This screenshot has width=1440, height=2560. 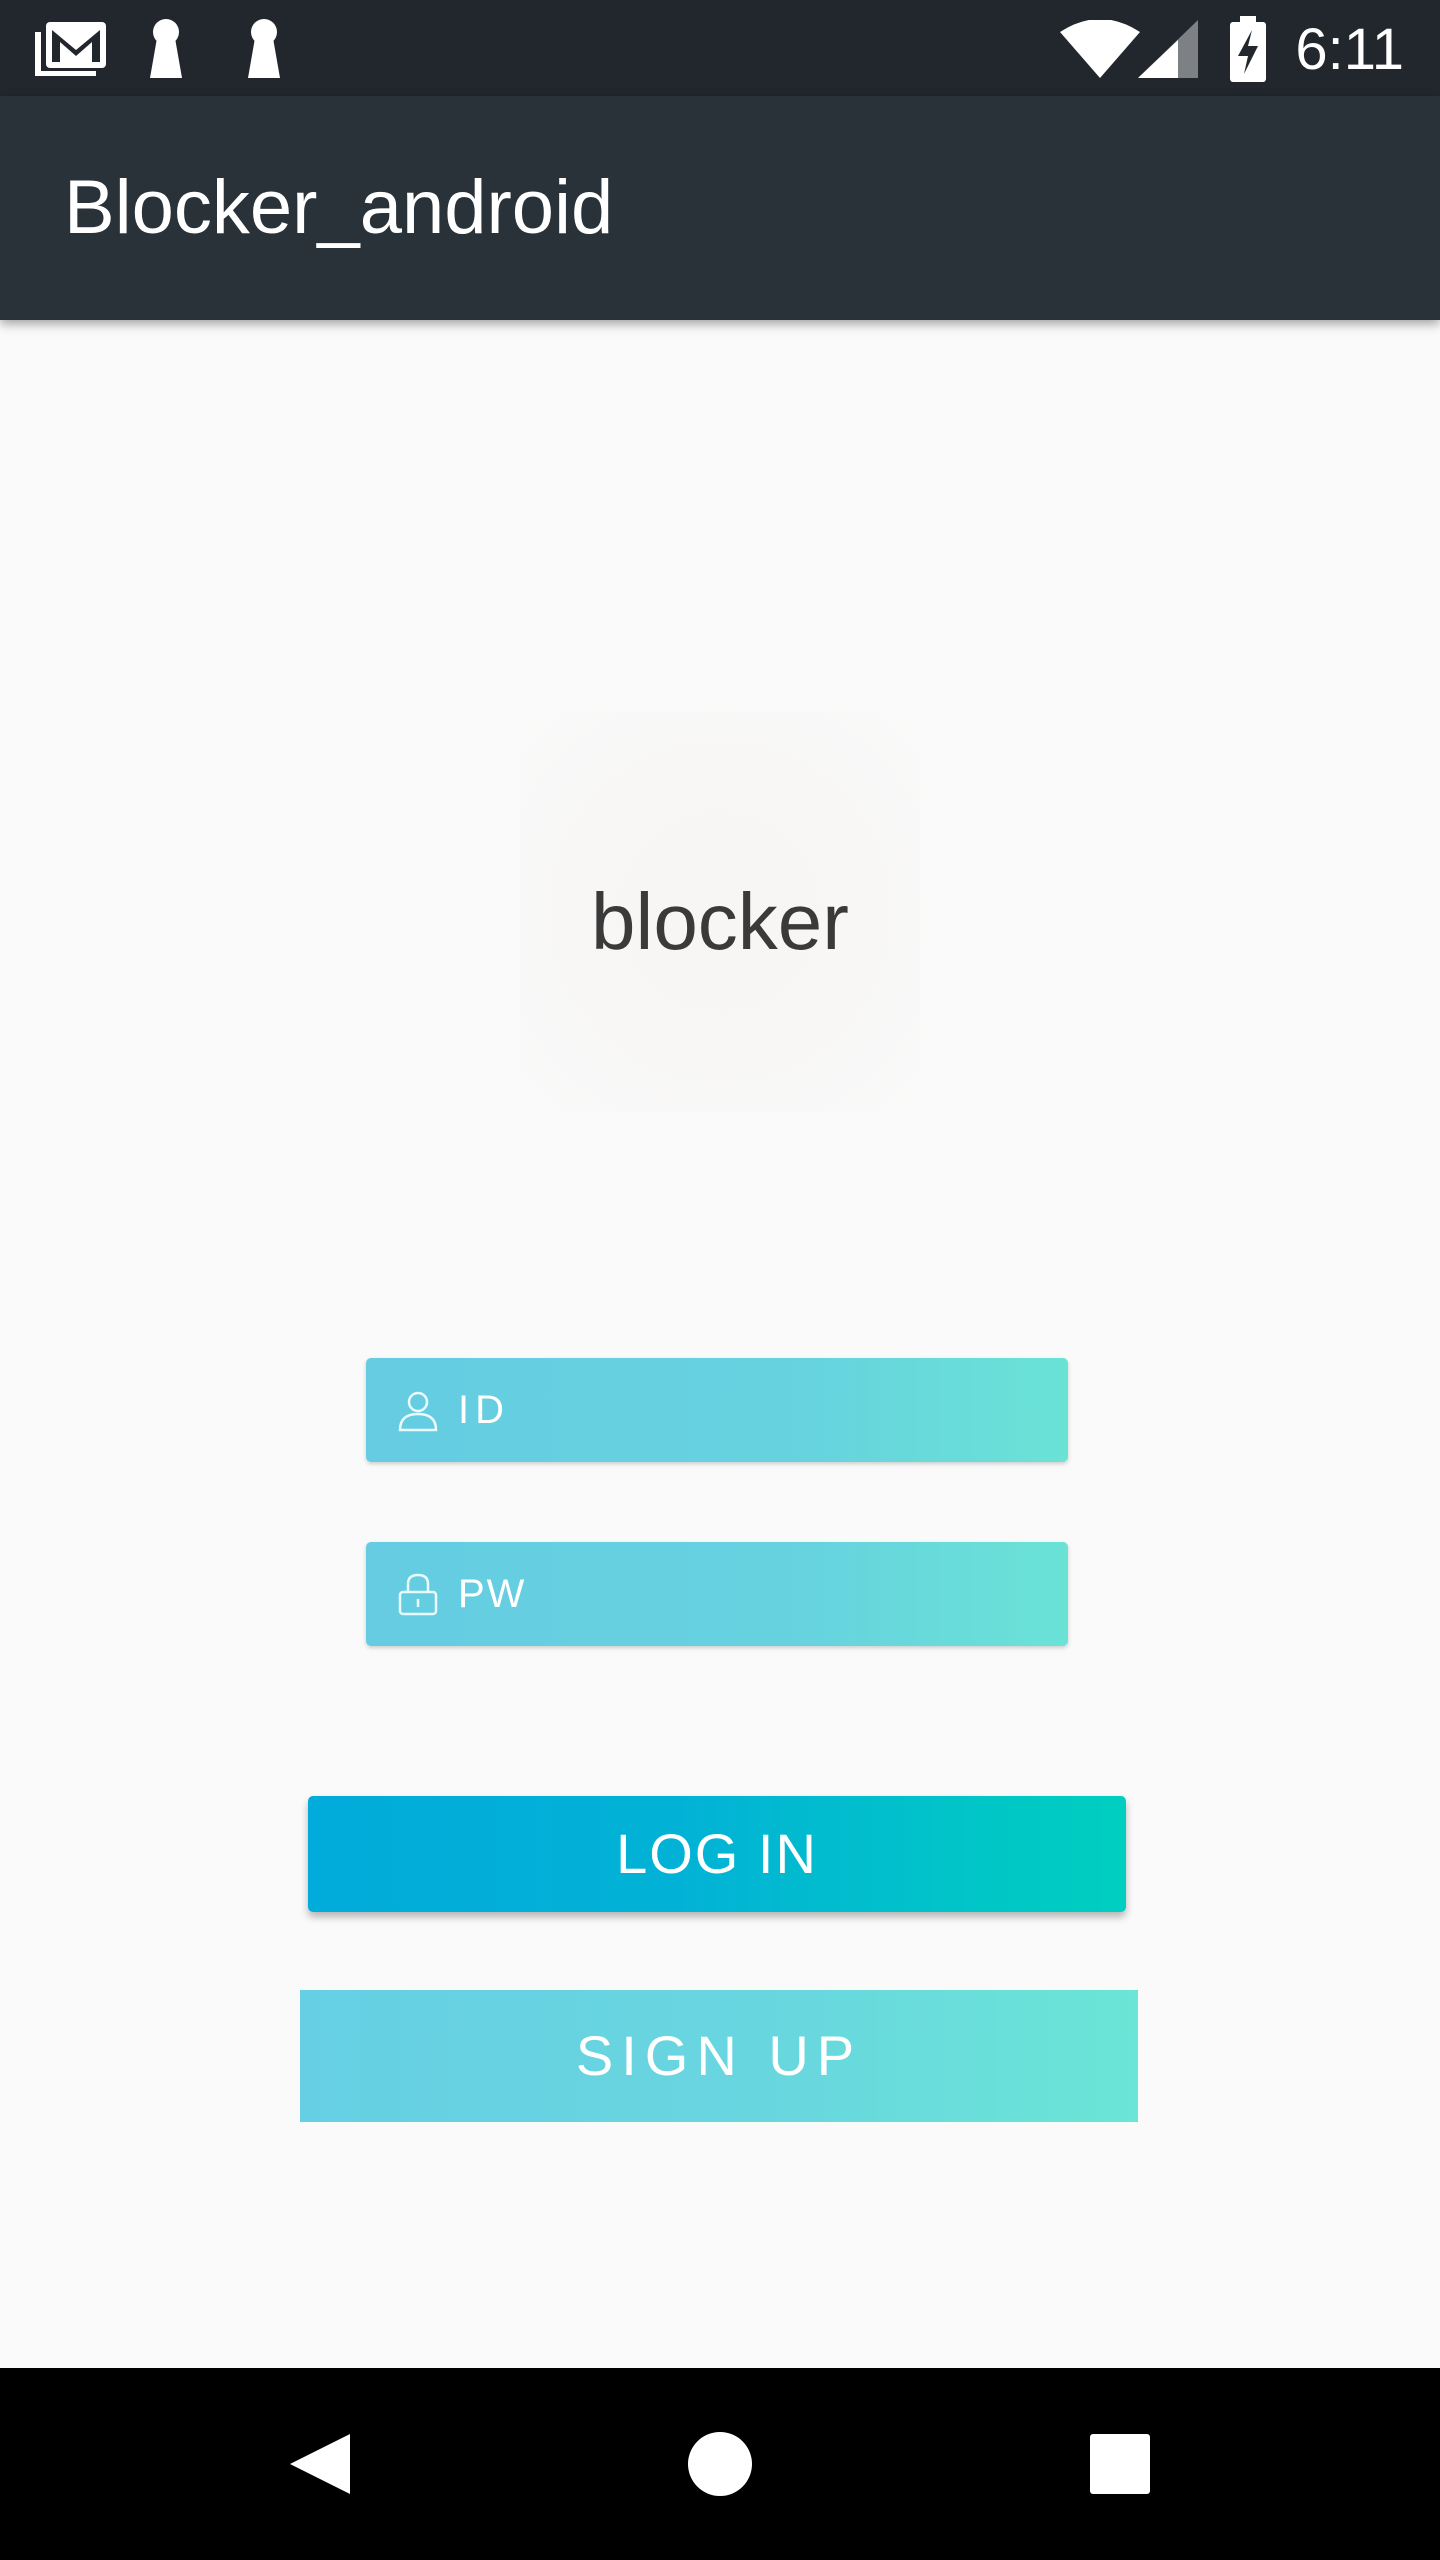 What do you see at coordinates (484, 1410) in the screenshot?
I see `id-placeholder: ID` at bounding box center [484, 1410].